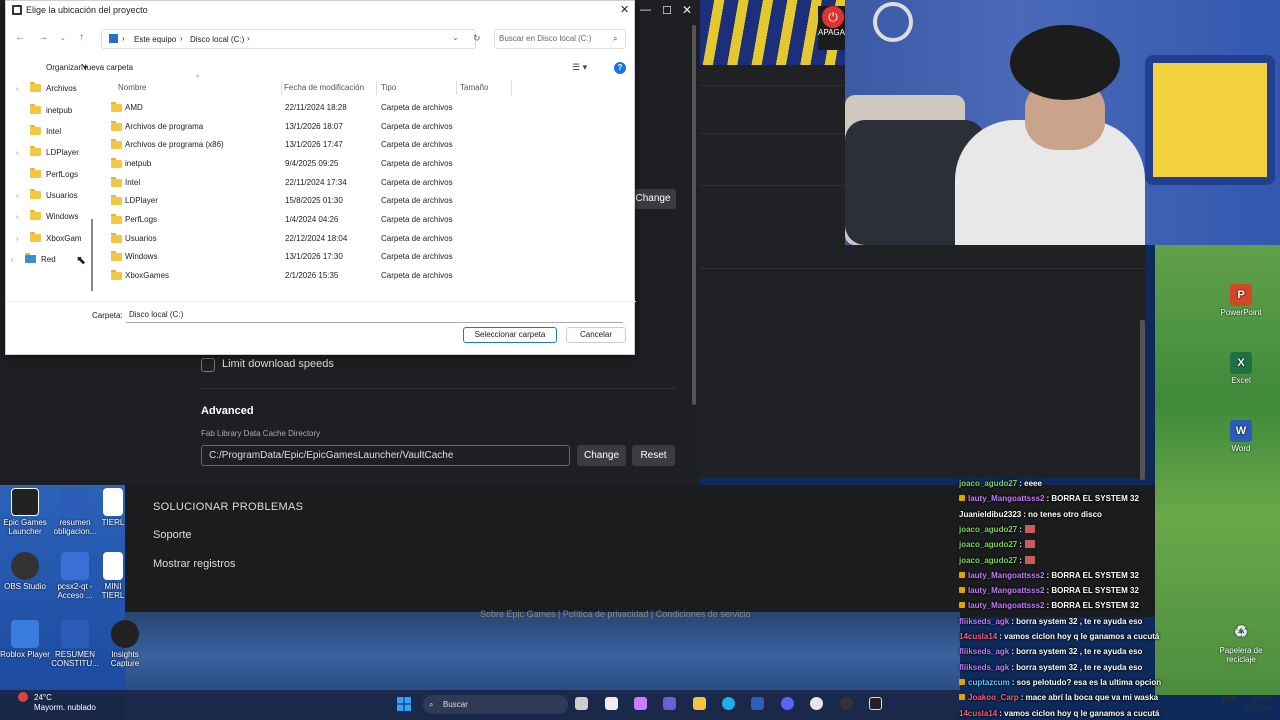 The height and width of the screenshot is (720, 1280). What do you see at coordinates (694, 215) in the screenshot?
I see `epic-scrollbar` at bounding box center [694, 215].